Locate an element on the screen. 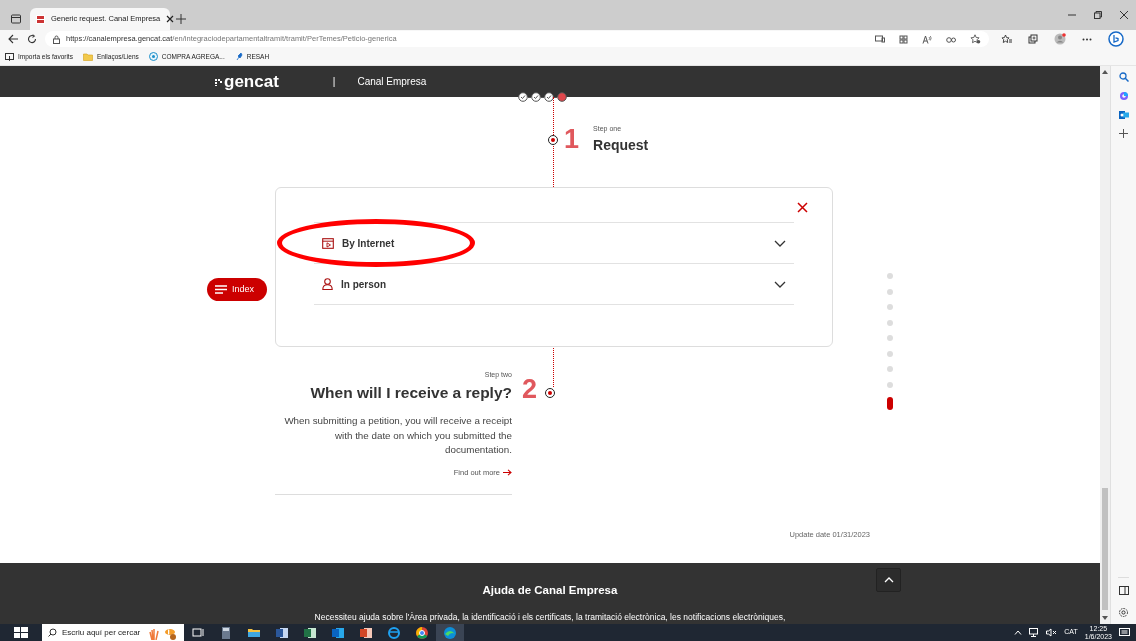  sidebar-panel-icon is located at coordinates (1123, 590).